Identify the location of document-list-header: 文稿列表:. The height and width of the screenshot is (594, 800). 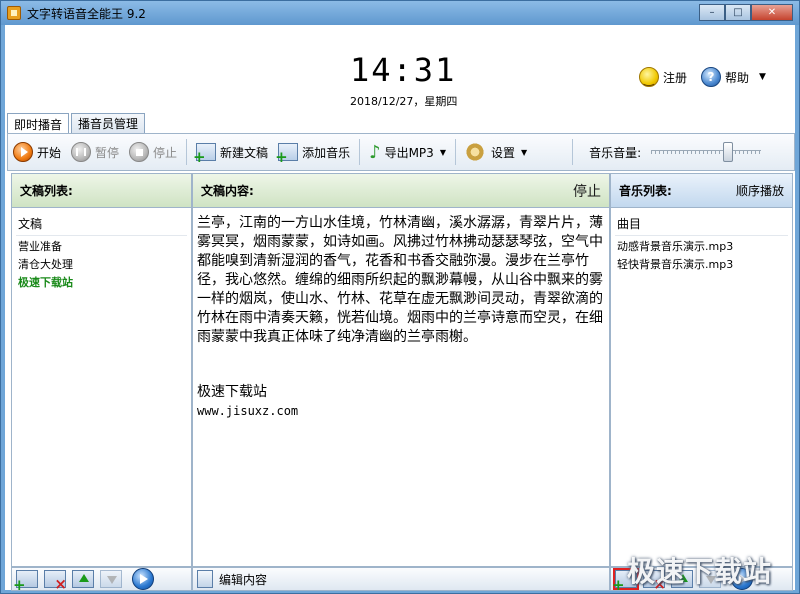
(101, 191).